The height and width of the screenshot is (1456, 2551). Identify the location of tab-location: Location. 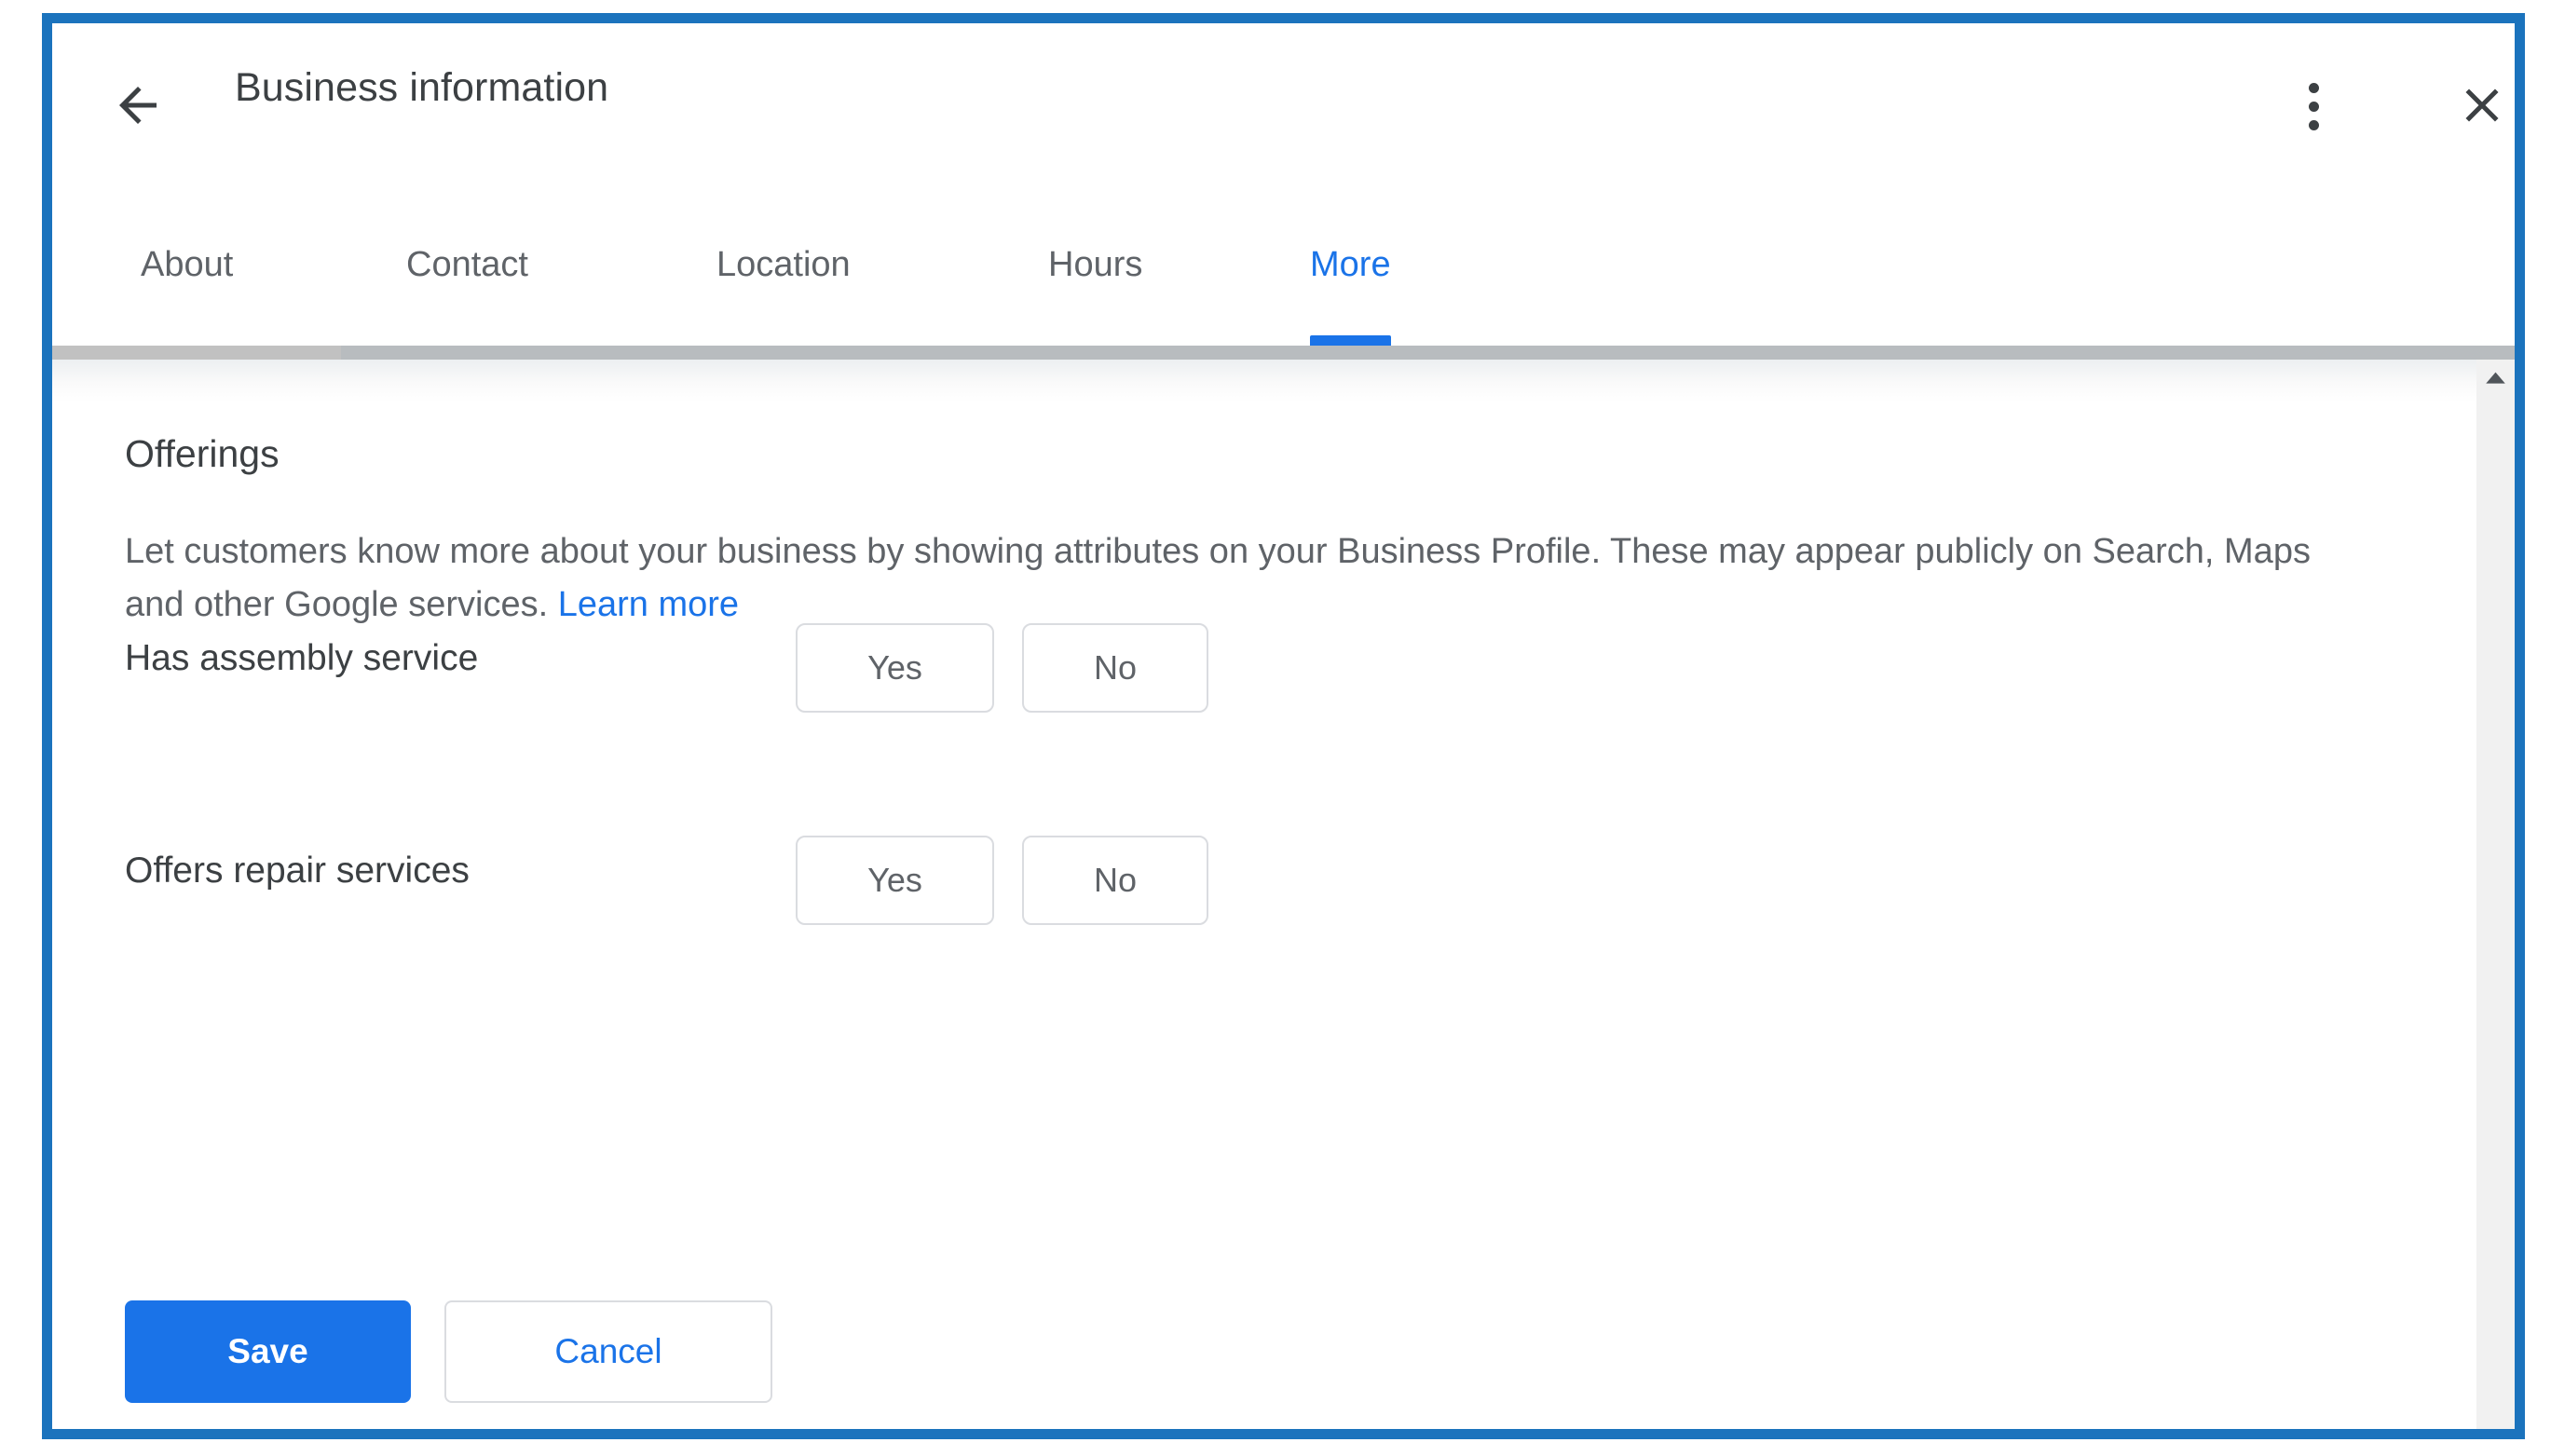
(783, 278).